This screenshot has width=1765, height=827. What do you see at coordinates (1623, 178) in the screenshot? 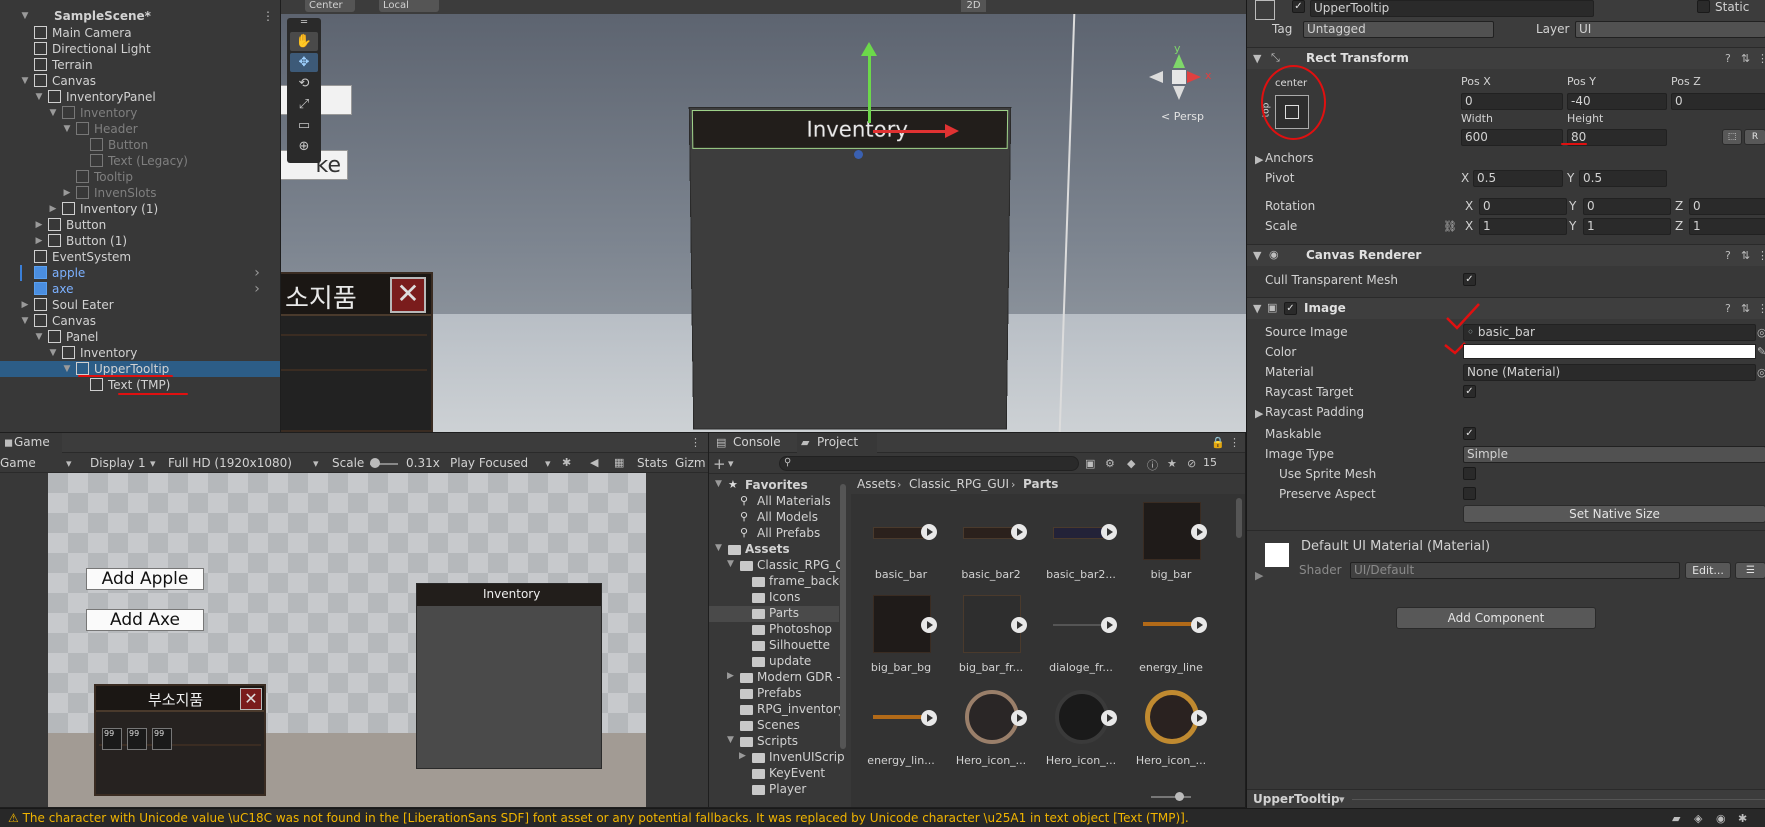
I see `pivot-y-field: 0.5` at bounding box center [1623, 178].